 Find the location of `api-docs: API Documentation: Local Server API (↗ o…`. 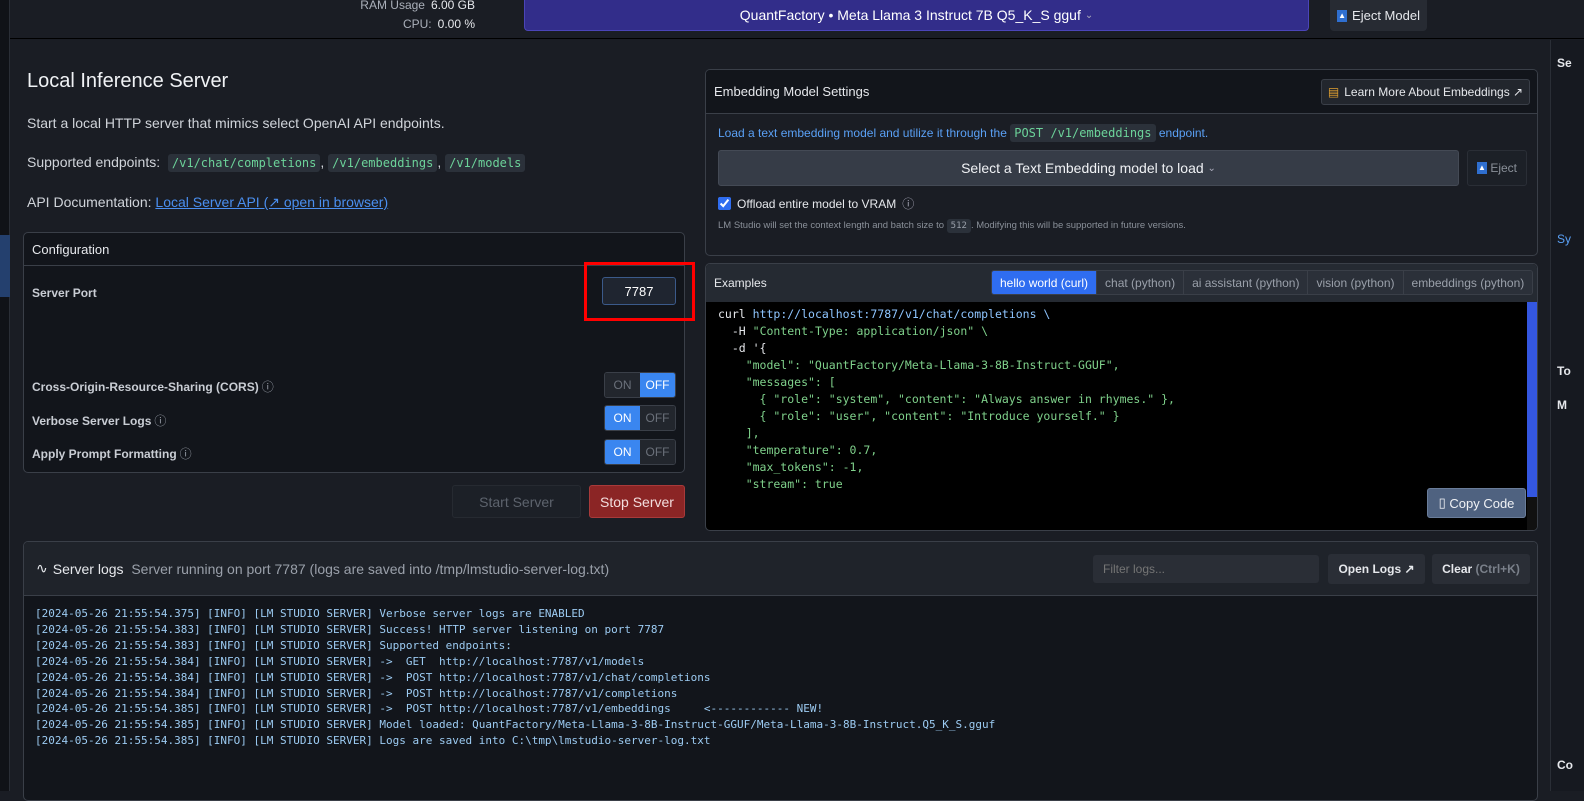

api-docs: API Documentation: Local Server API (↗ o… is located at coordinates (207, 202).